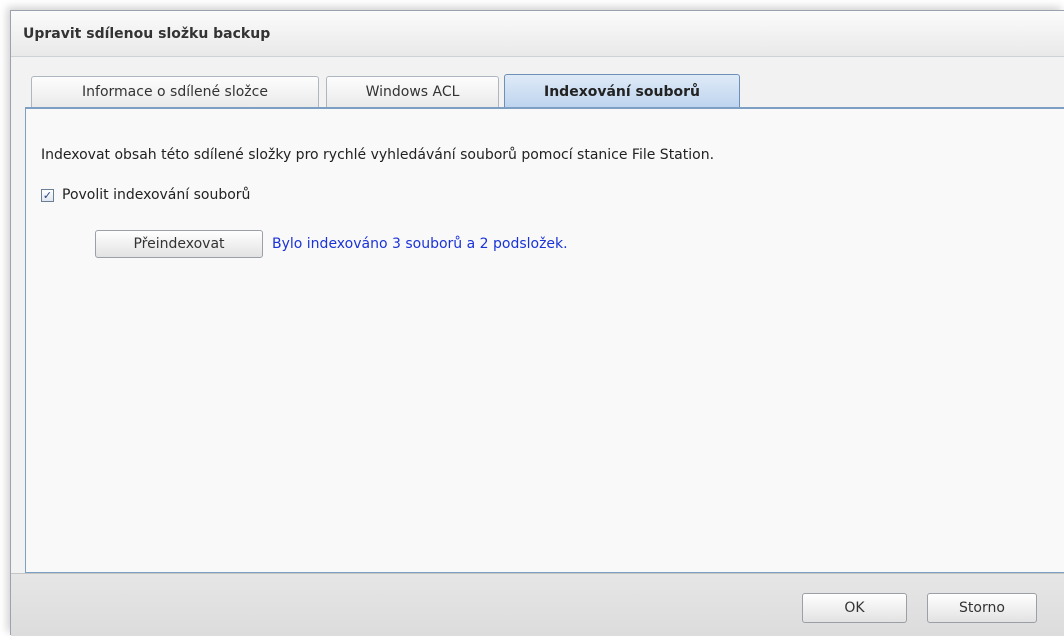  Describe the element at coordinates (175, 91) in the screenshot. I see `tab-shared-folder-info: Informace o sdílené složce` at that location.